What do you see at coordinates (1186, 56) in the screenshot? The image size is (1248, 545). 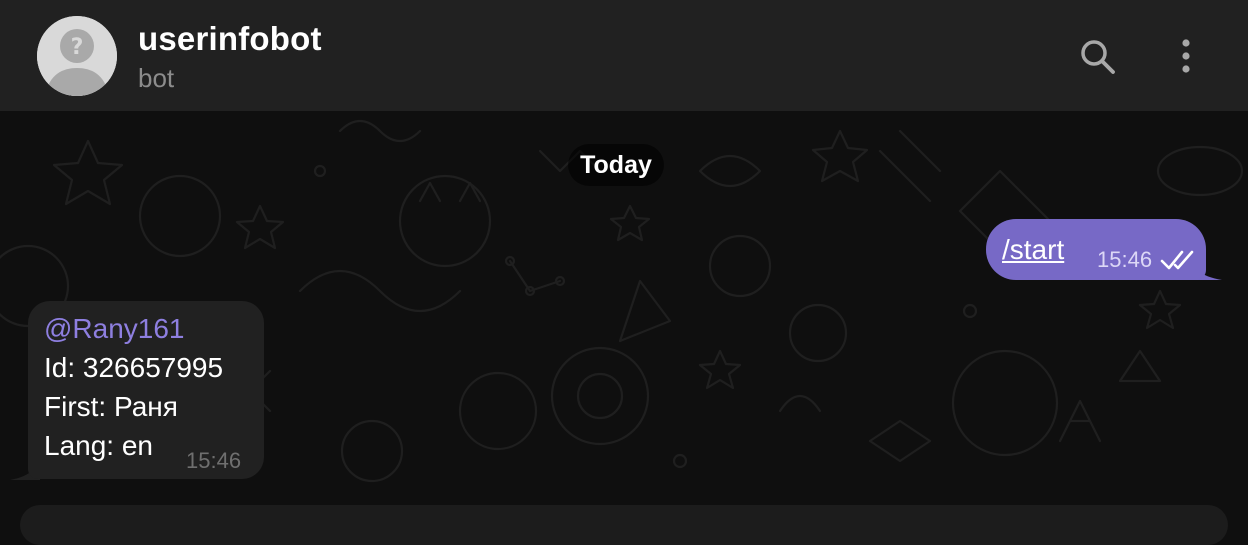 I see `more-vertical-icon` at bounding box center [1186, 56].